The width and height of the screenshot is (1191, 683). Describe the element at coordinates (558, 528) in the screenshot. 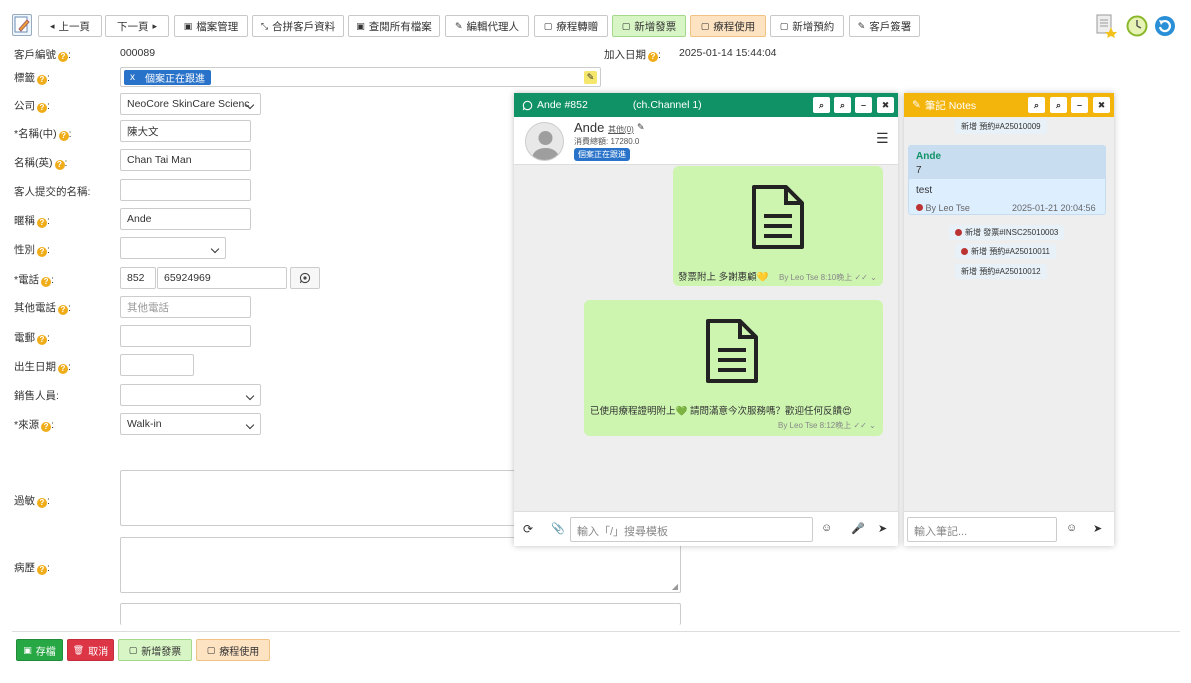

I see `attachment-icon: 📎` at that location.